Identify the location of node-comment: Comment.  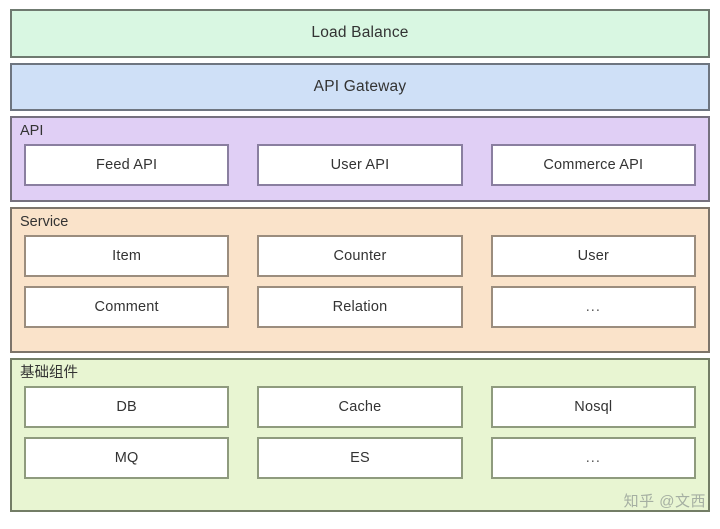
(127, 306).